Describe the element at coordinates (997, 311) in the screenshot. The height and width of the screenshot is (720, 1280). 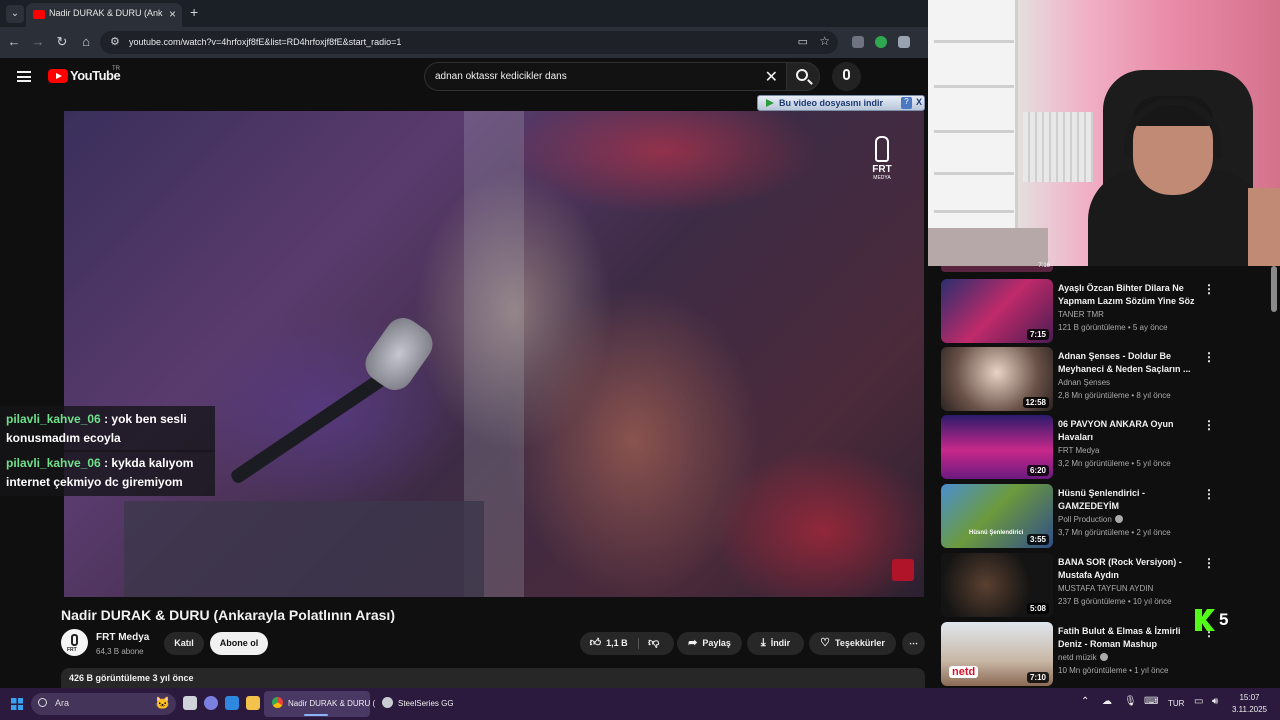
I see `video-thumbnail: 7:15` at that location.